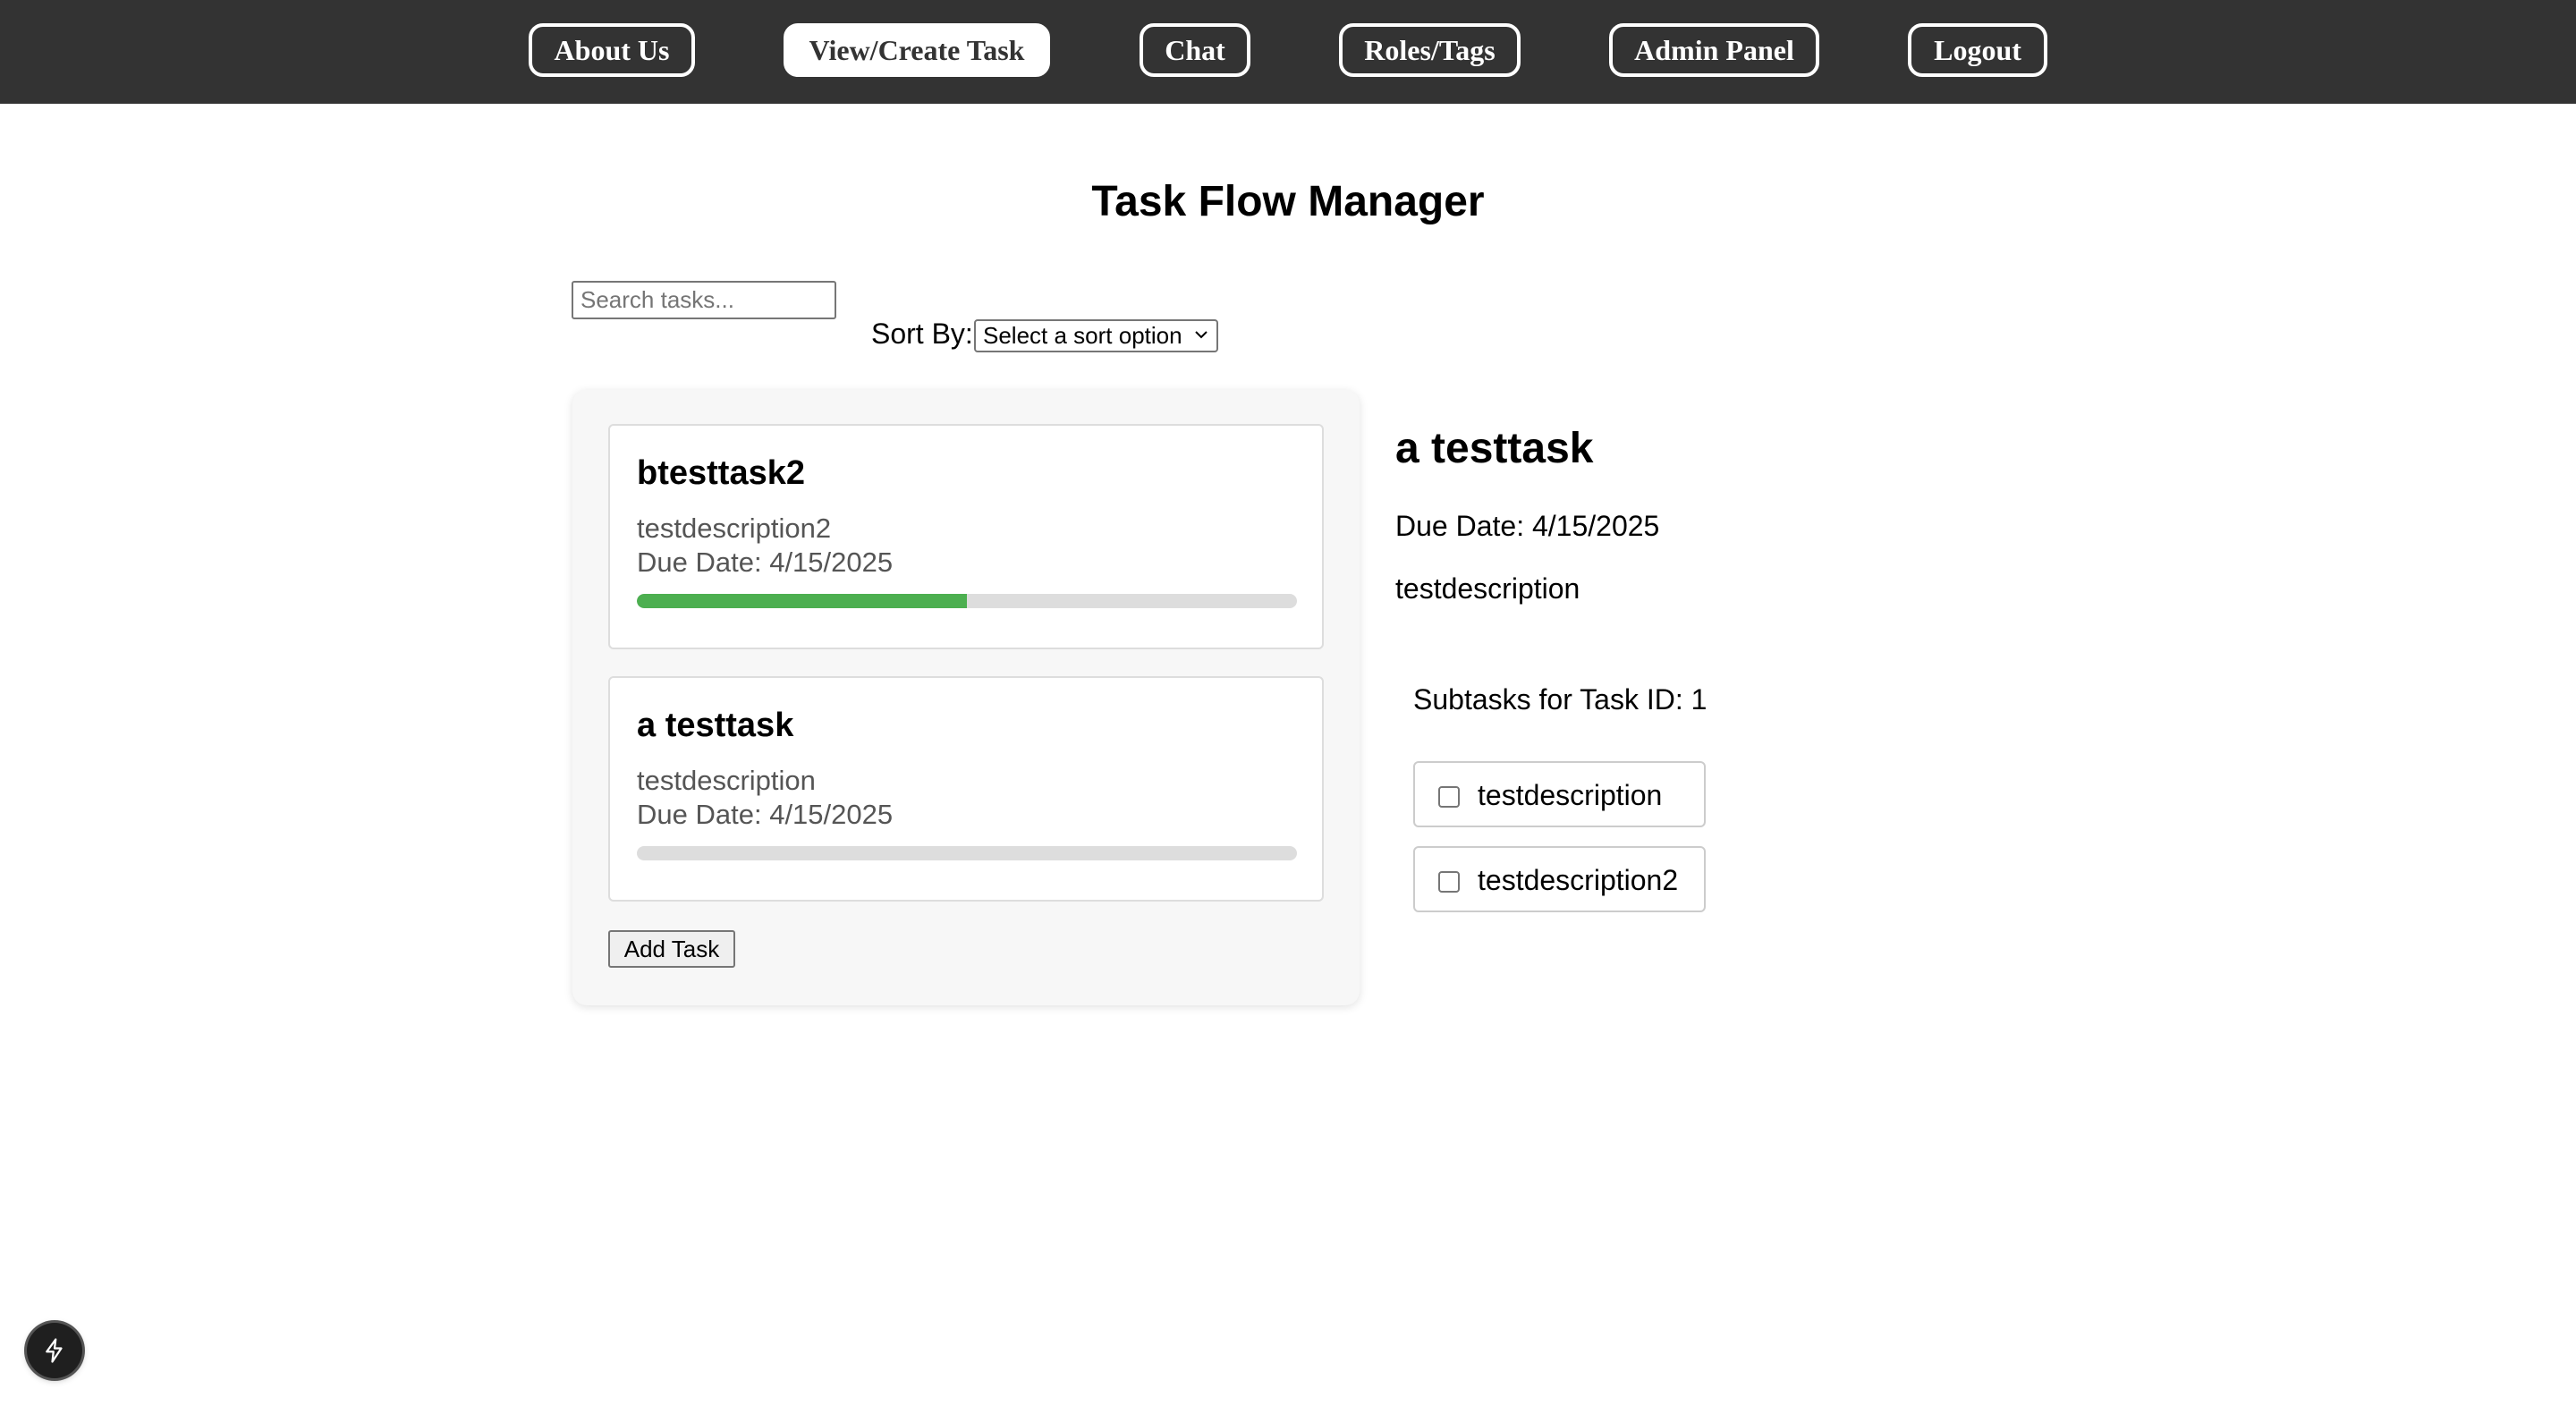 The width and height of the screenshot is (2576, 1406). What do you see at coordinates (612, 50) in the screenshot?
I see `nav-about-us-button: About Us` at bounding box center [612, 50].